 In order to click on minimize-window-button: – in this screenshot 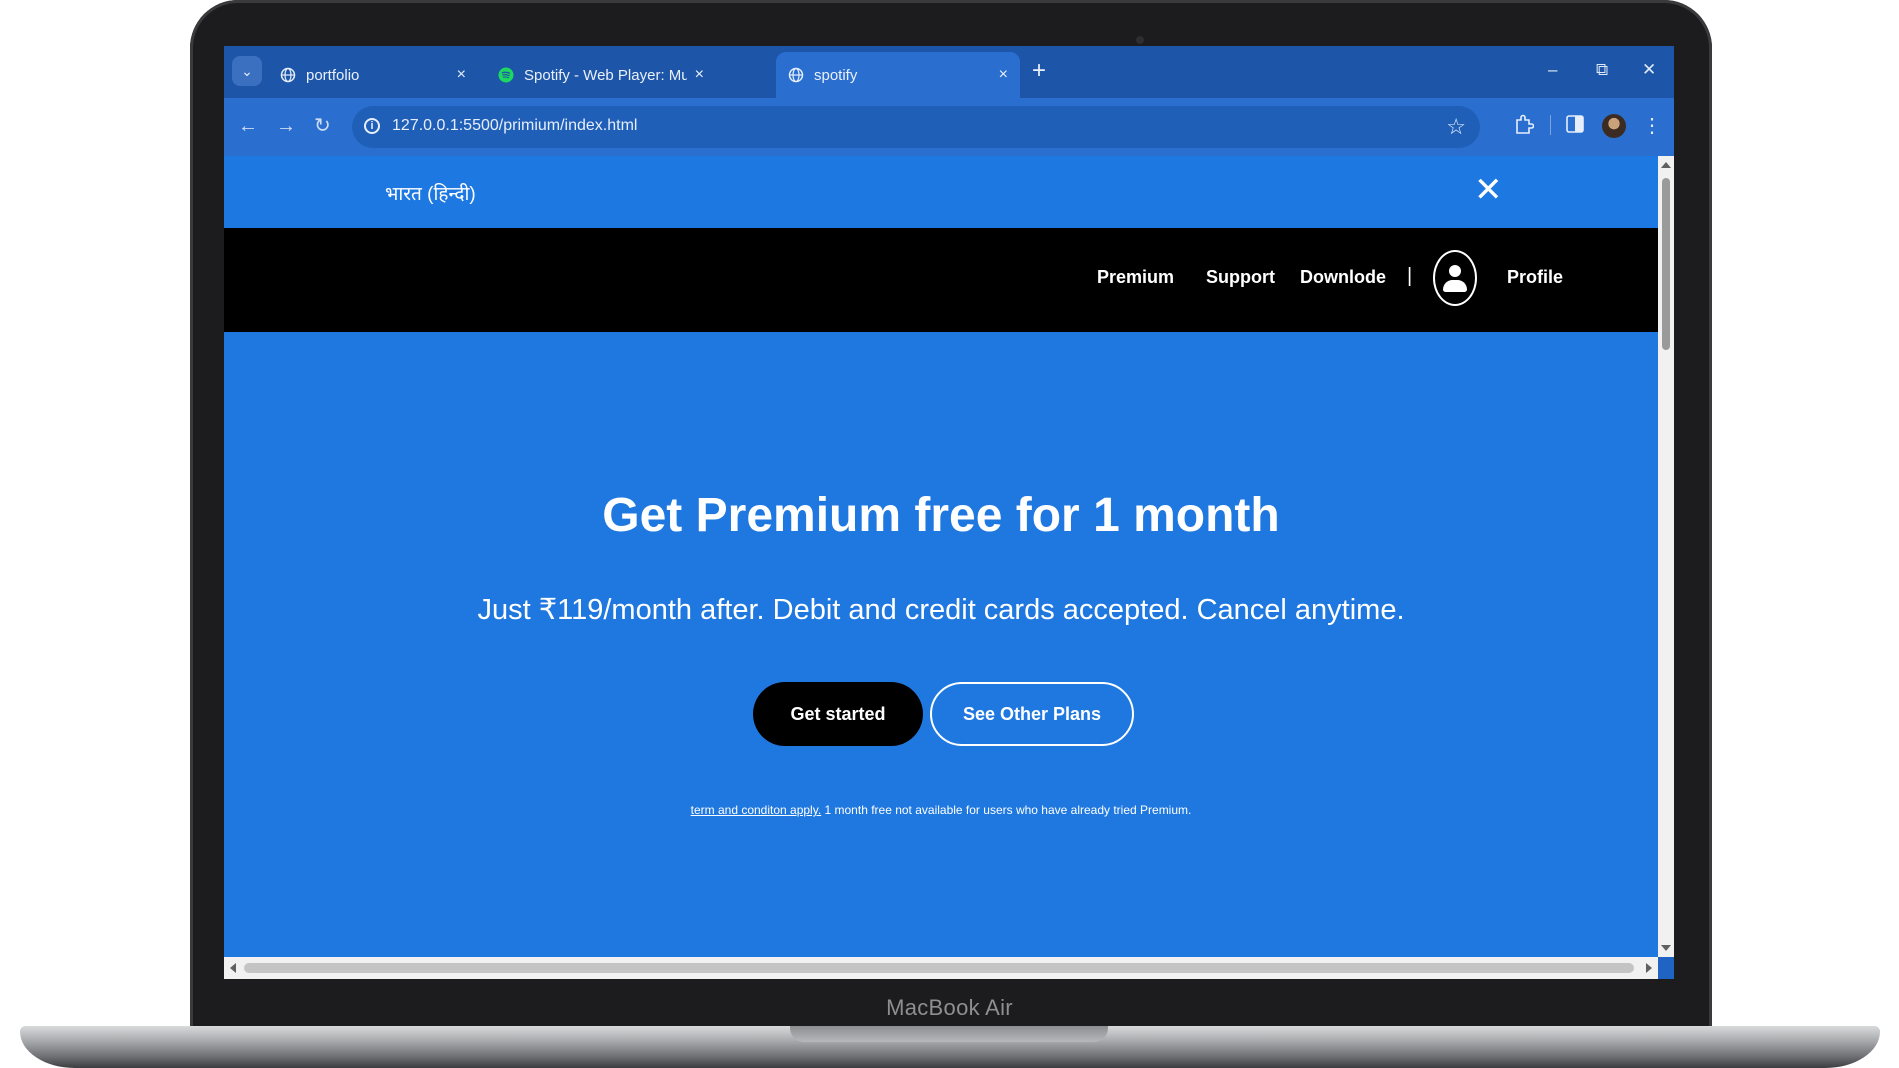, I will do `click(1552, 70)`.